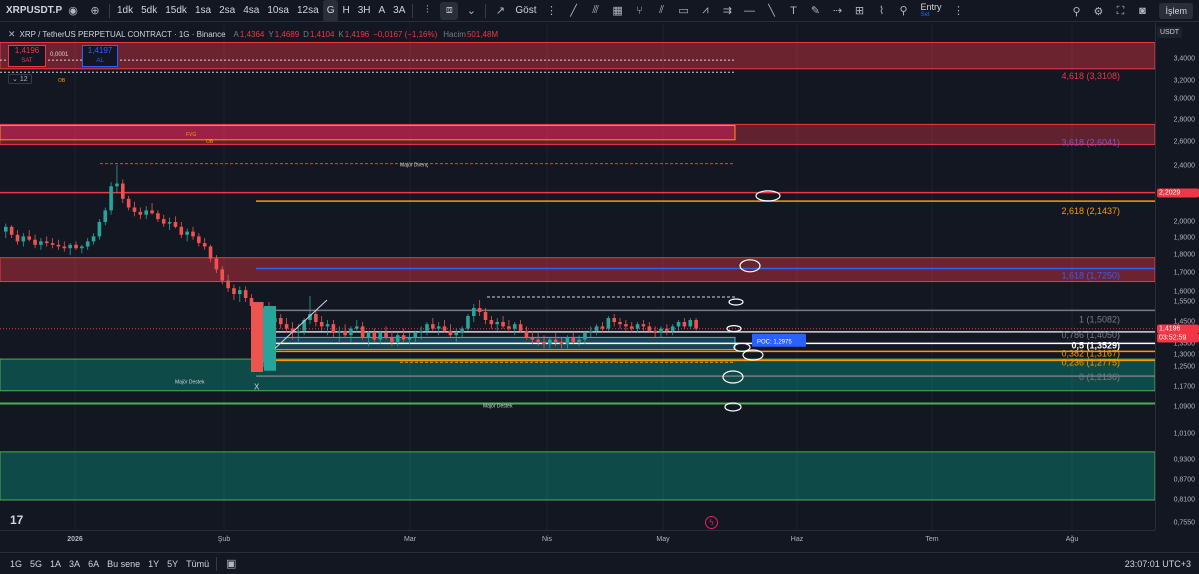  Describe the element at coordinates (227, 11) in the screenshot. I see `interval-5: 2sa` at that location.